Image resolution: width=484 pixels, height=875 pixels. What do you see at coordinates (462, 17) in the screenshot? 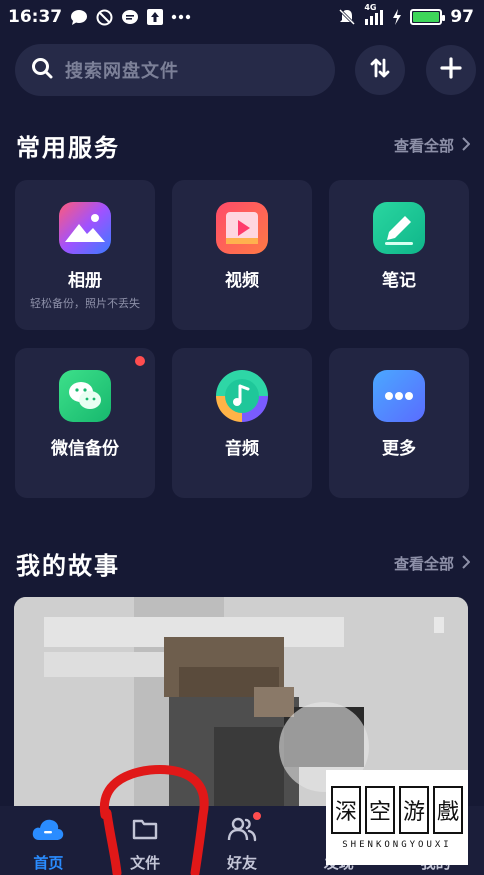
I see `battery-percent: 97` at bounding box center [462, 17].